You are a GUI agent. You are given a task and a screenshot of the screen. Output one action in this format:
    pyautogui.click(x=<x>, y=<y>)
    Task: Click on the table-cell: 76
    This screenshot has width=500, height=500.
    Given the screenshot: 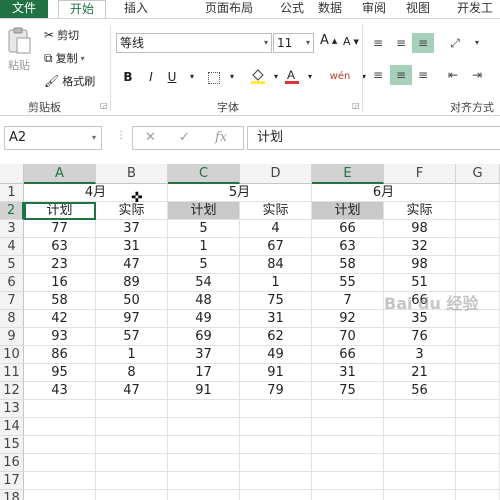 What is the action you would take?
    pyautogui.click(x=420, y=337)
    